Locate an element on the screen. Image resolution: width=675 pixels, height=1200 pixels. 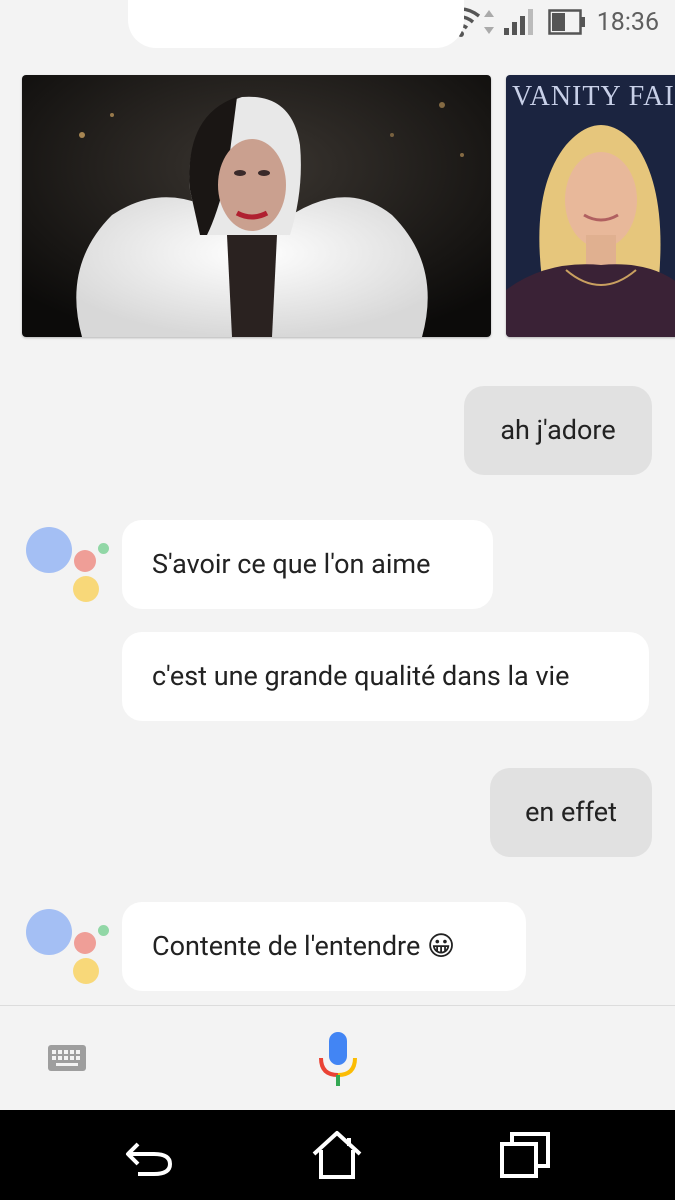
home-icon is located at coordinates (337, 1155).